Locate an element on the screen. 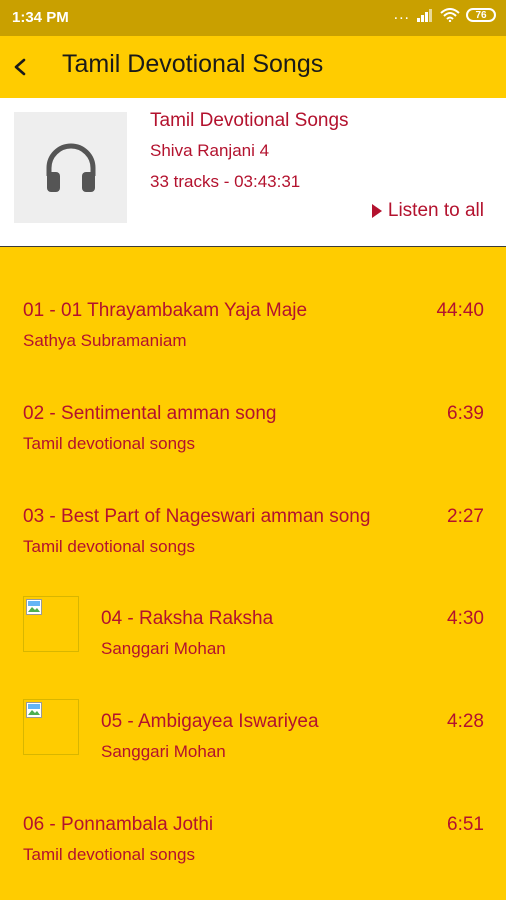 The height and width of the screenshot is (900, 506). track-duration: 2:27 is located at coordinates (465, 516).